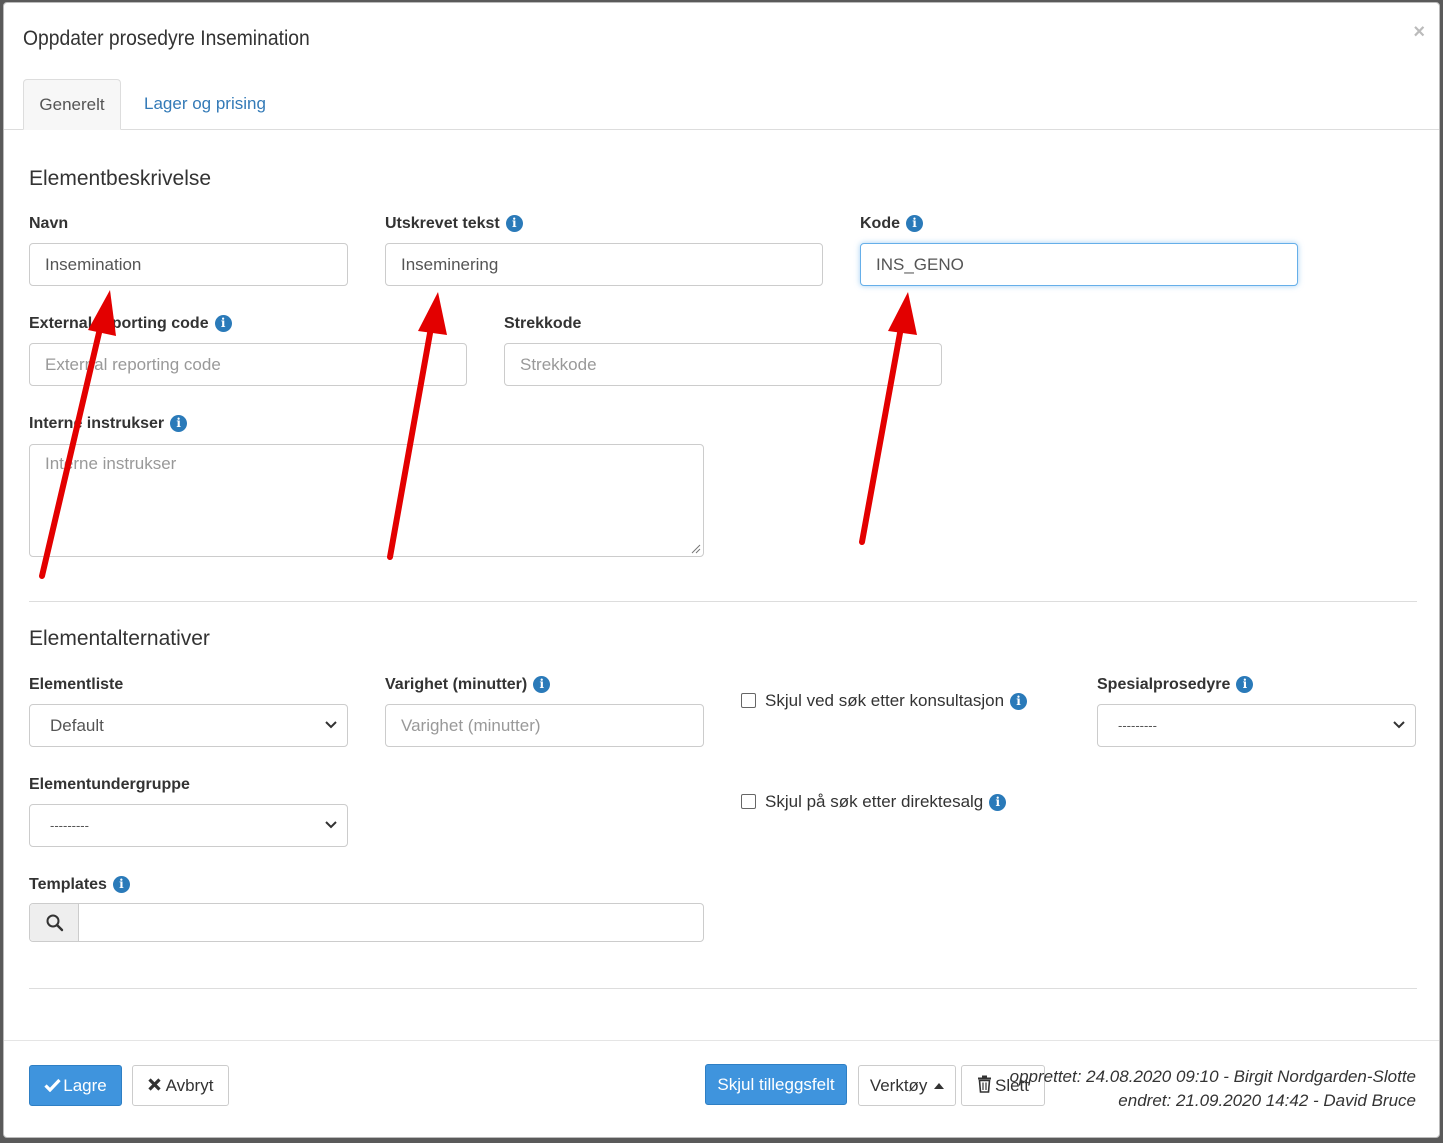 The height and width of the screenshot is (1143, 1443). What do you see at coordinates (939, 1086) in the screenshot?
I see `caret-up-icon` at bounding box center [939, 1086].